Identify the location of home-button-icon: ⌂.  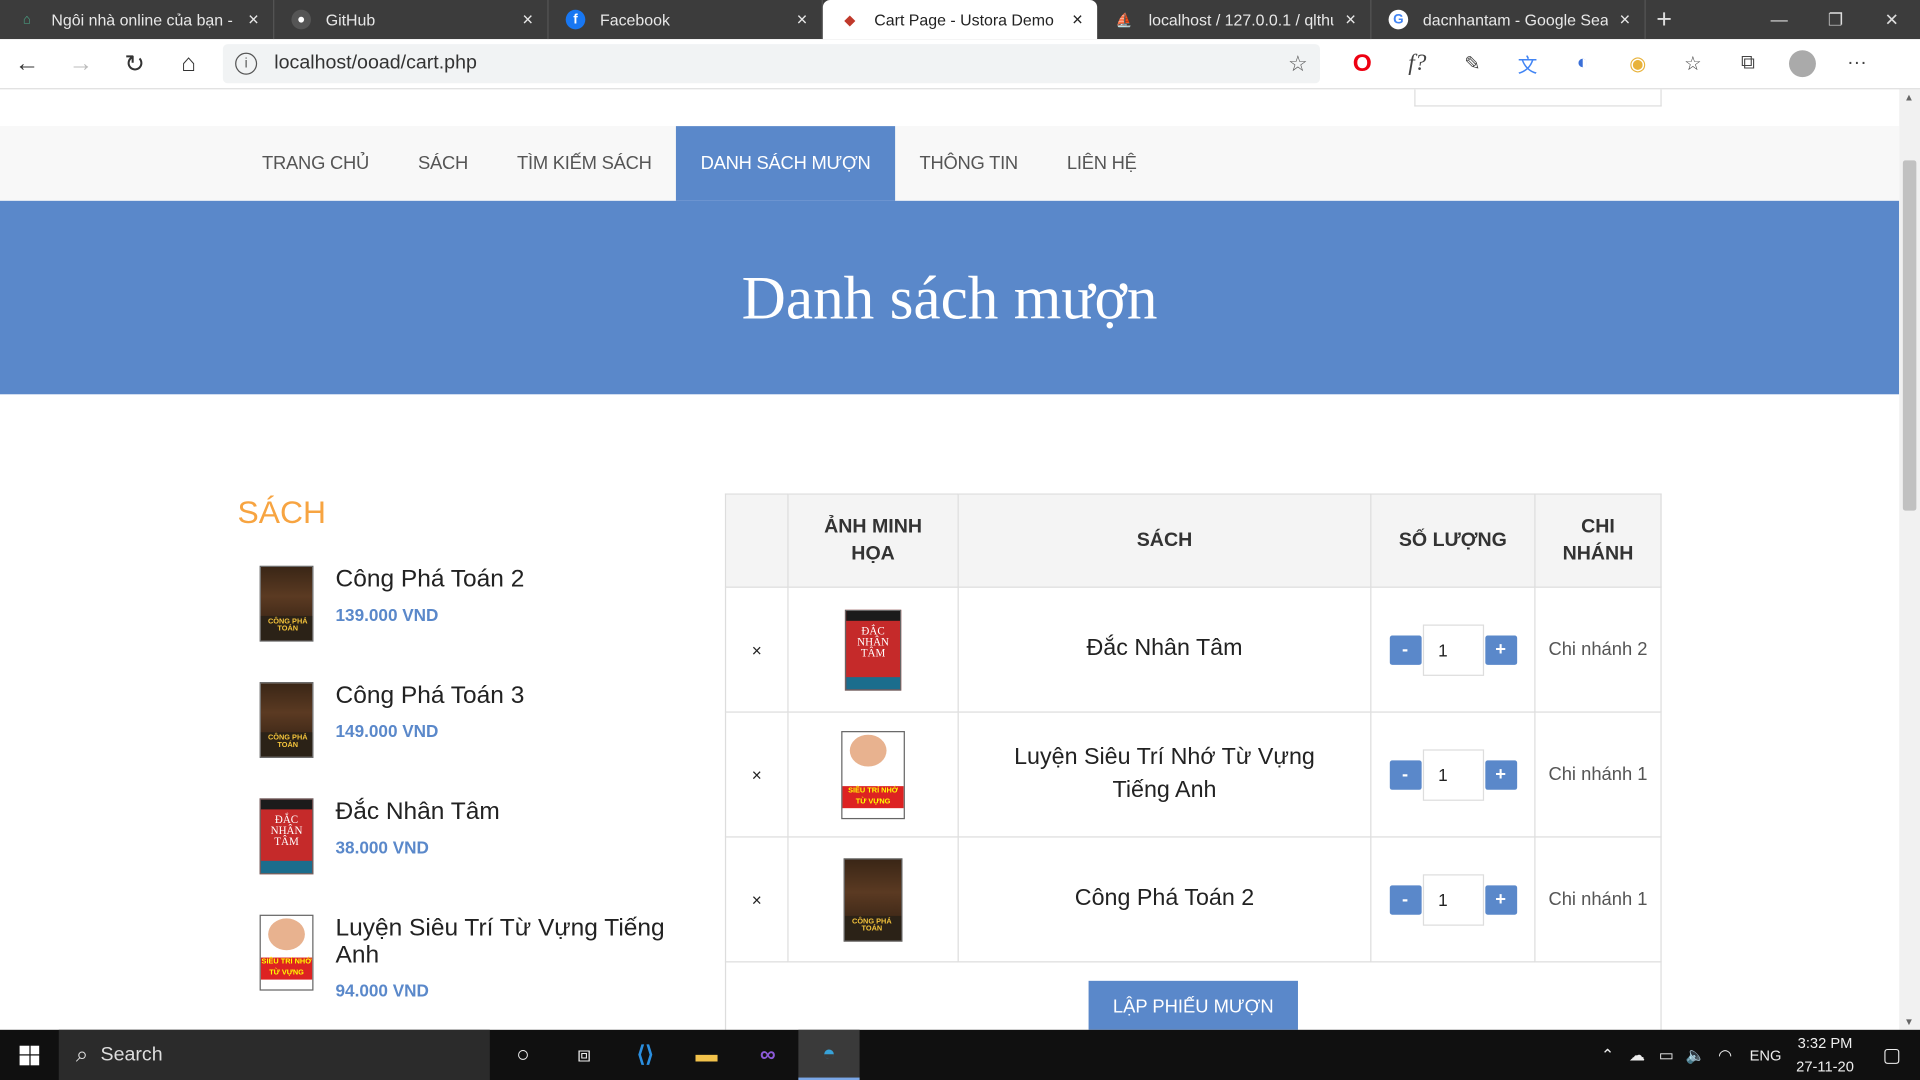
(189, 64).